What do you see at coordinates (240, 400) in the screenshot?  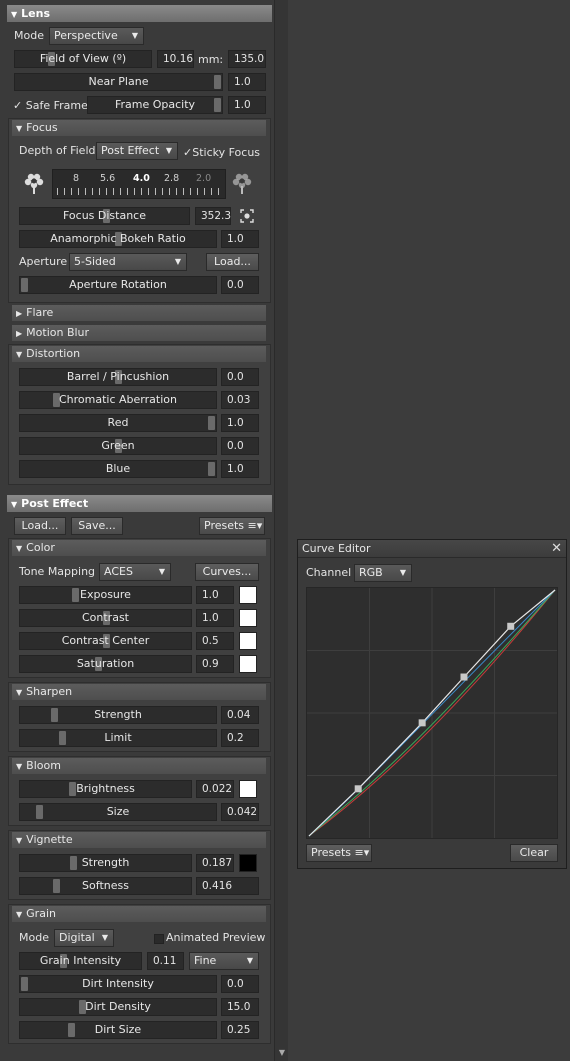 I see `chromatic-aberration-value: 0.03` at bounding box center [240, 400].